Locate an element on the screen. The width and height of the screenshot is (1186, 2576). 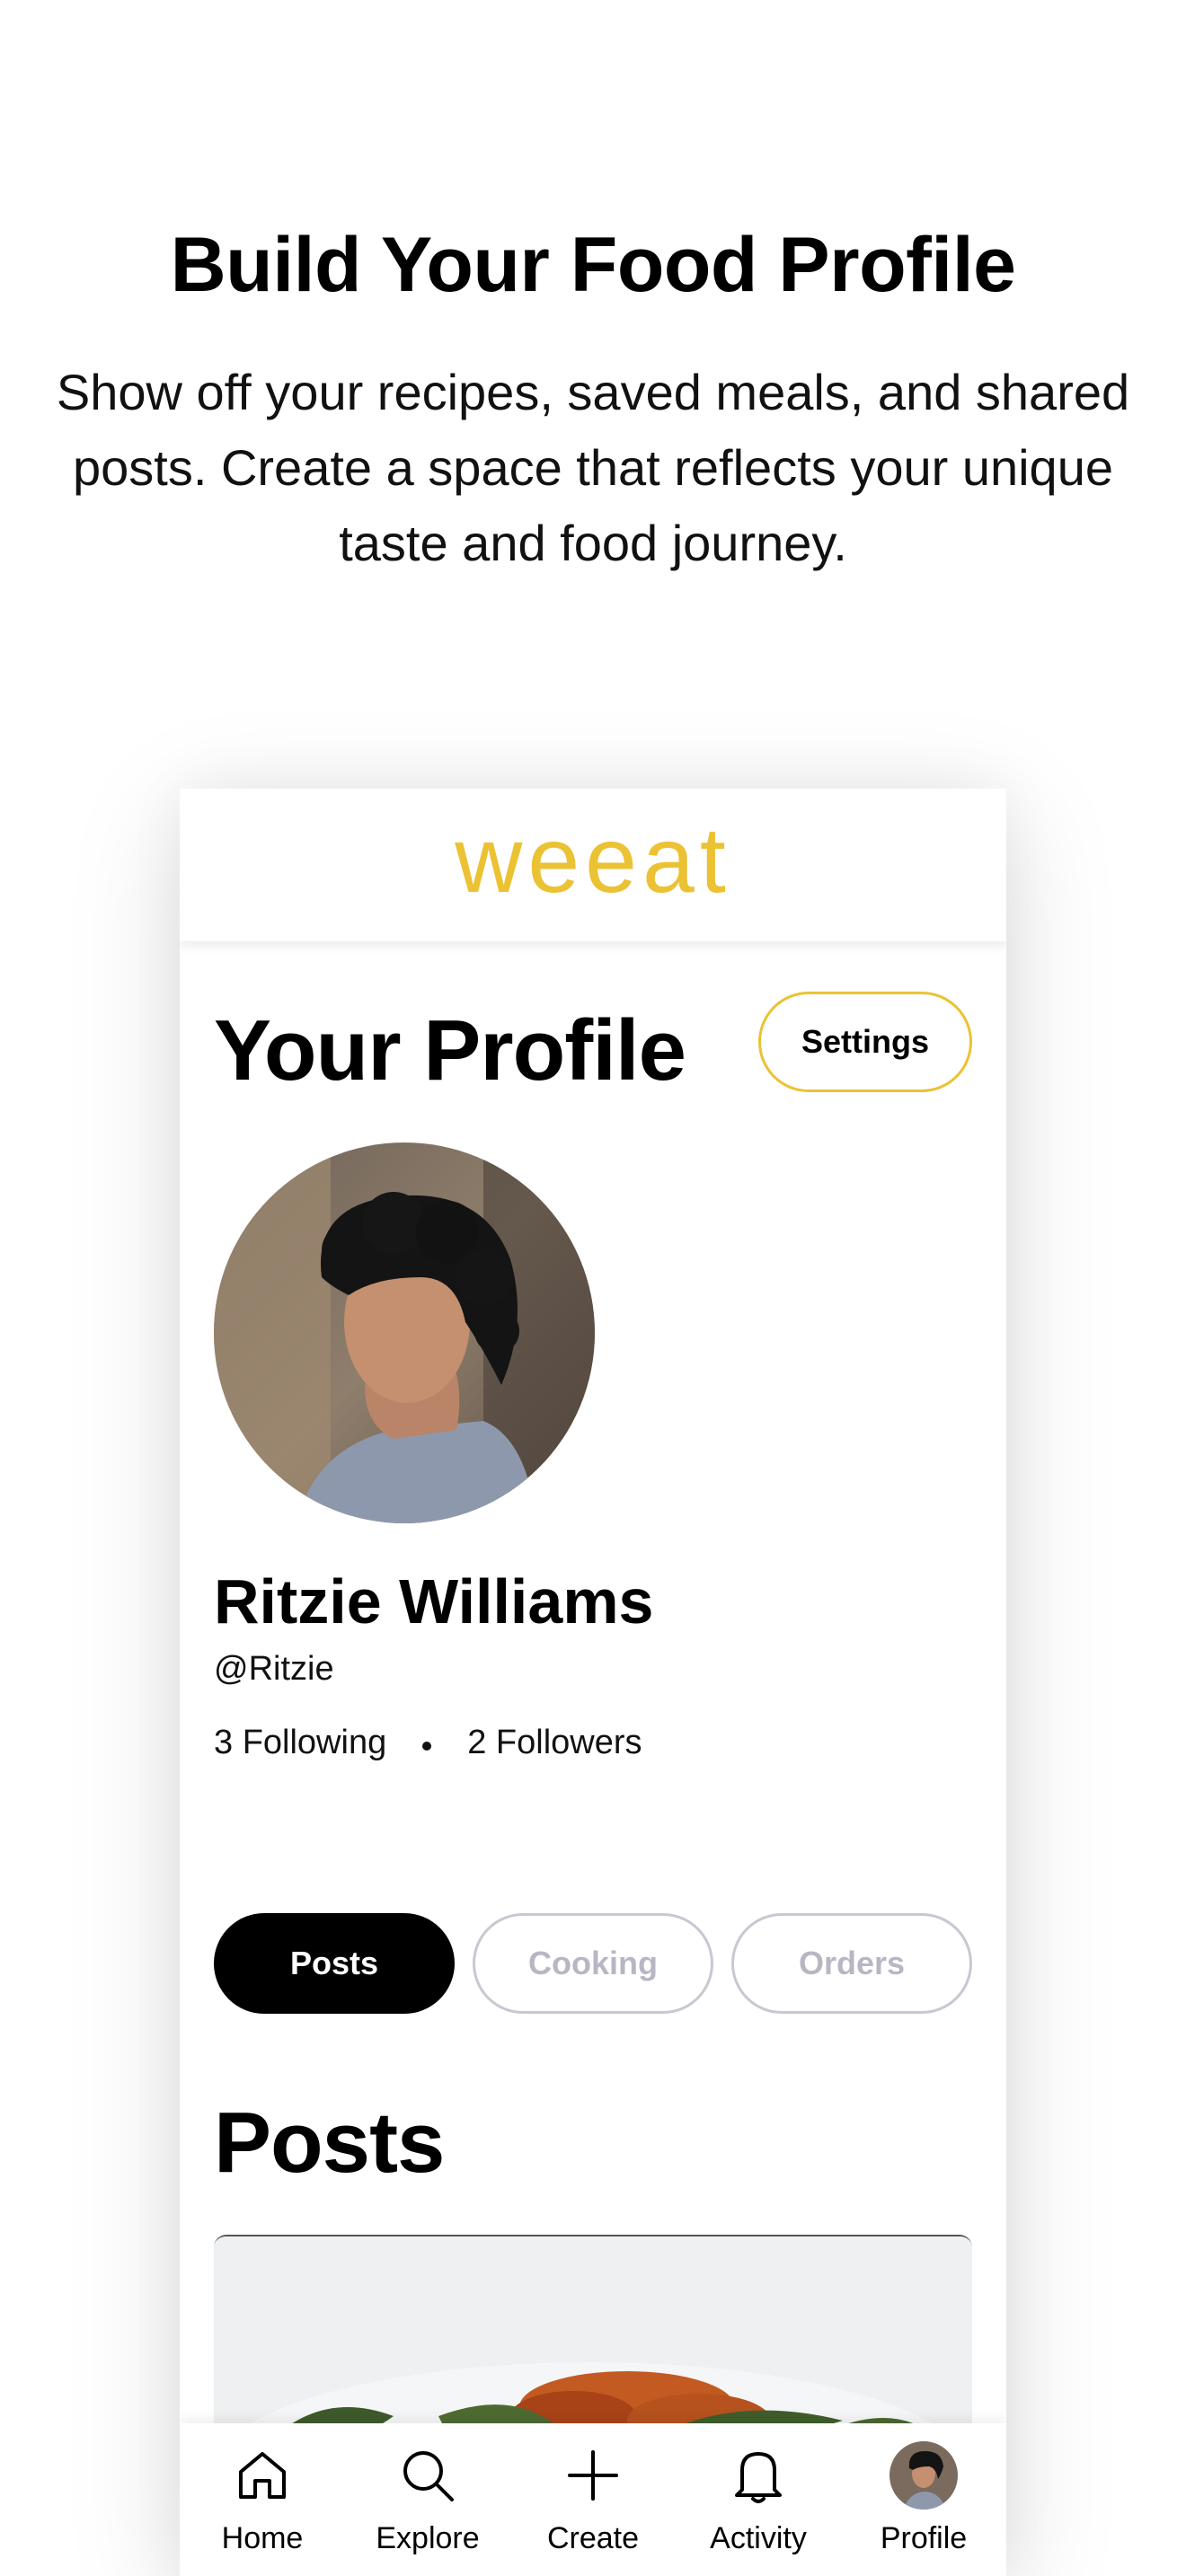
nav-home: Home is located at coordinates (262, 2489).